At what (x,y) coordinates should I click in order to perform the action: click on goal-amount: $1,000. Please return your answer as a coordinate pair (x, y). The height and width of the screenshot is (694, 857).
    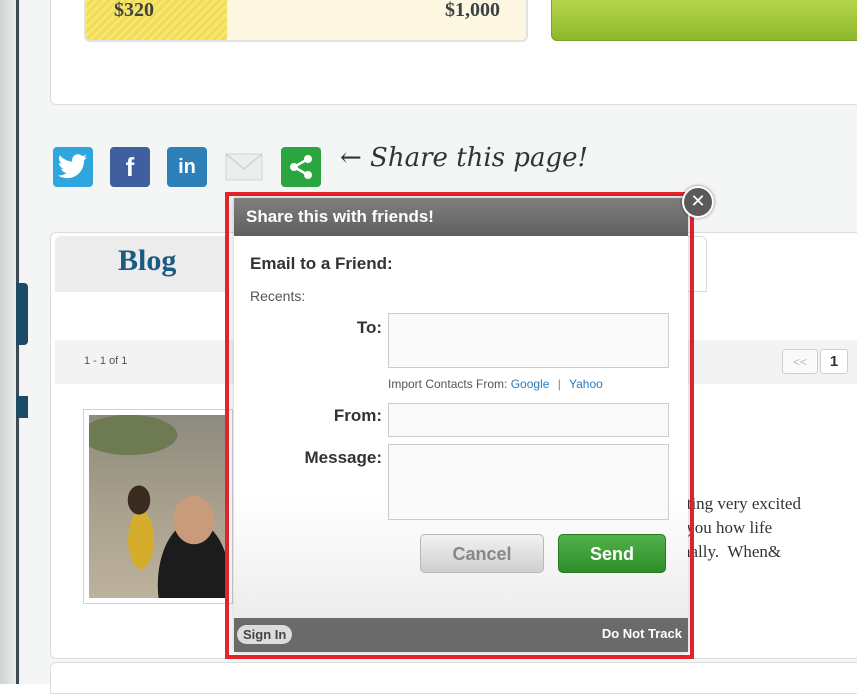
    Looking at the image, I should click on (472, 10).